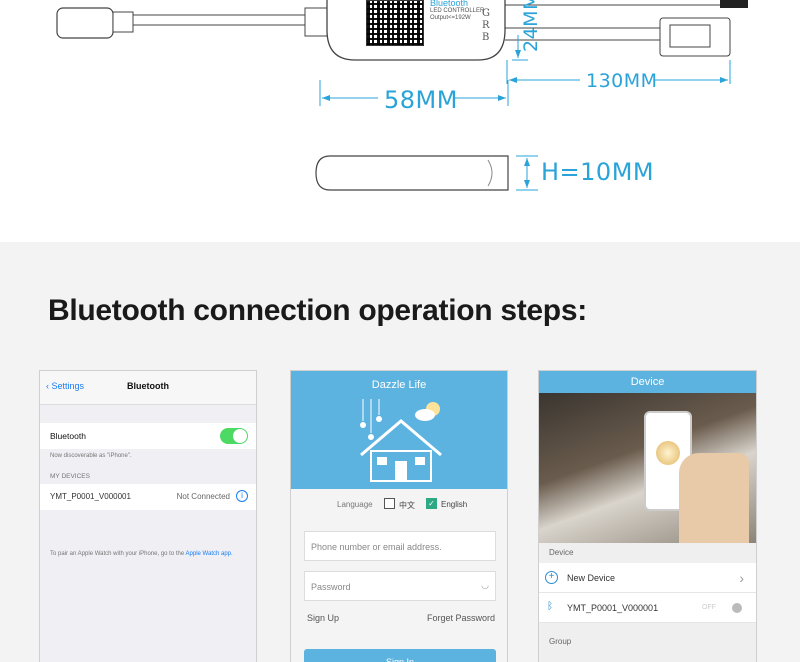  What do you see at coordinates (560, 641) in the screenshot?
I see `group-section-header: Group` at bounding box center [560, 641].